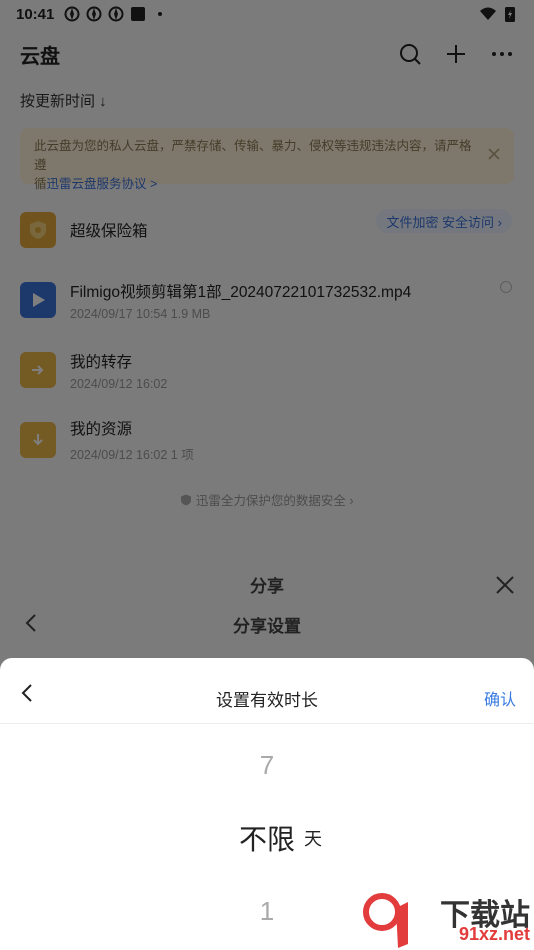 This screenshot has height=950, width=534. What do you see at coordinates (267, 626) in the screenshot?
I see `share-settings-title: 分享设置` at bounding box center [267, 626].